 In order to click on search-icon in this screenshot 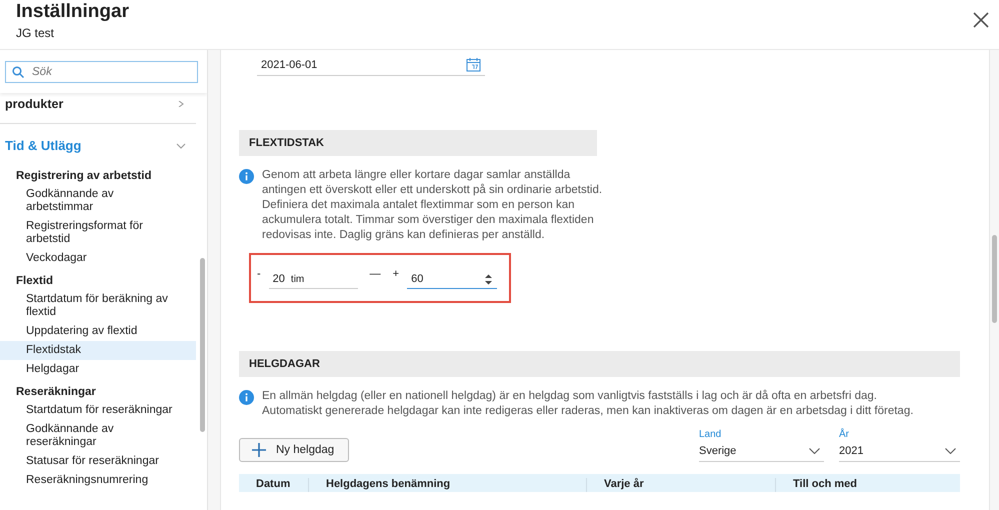, I will do `click(18, 72)`.